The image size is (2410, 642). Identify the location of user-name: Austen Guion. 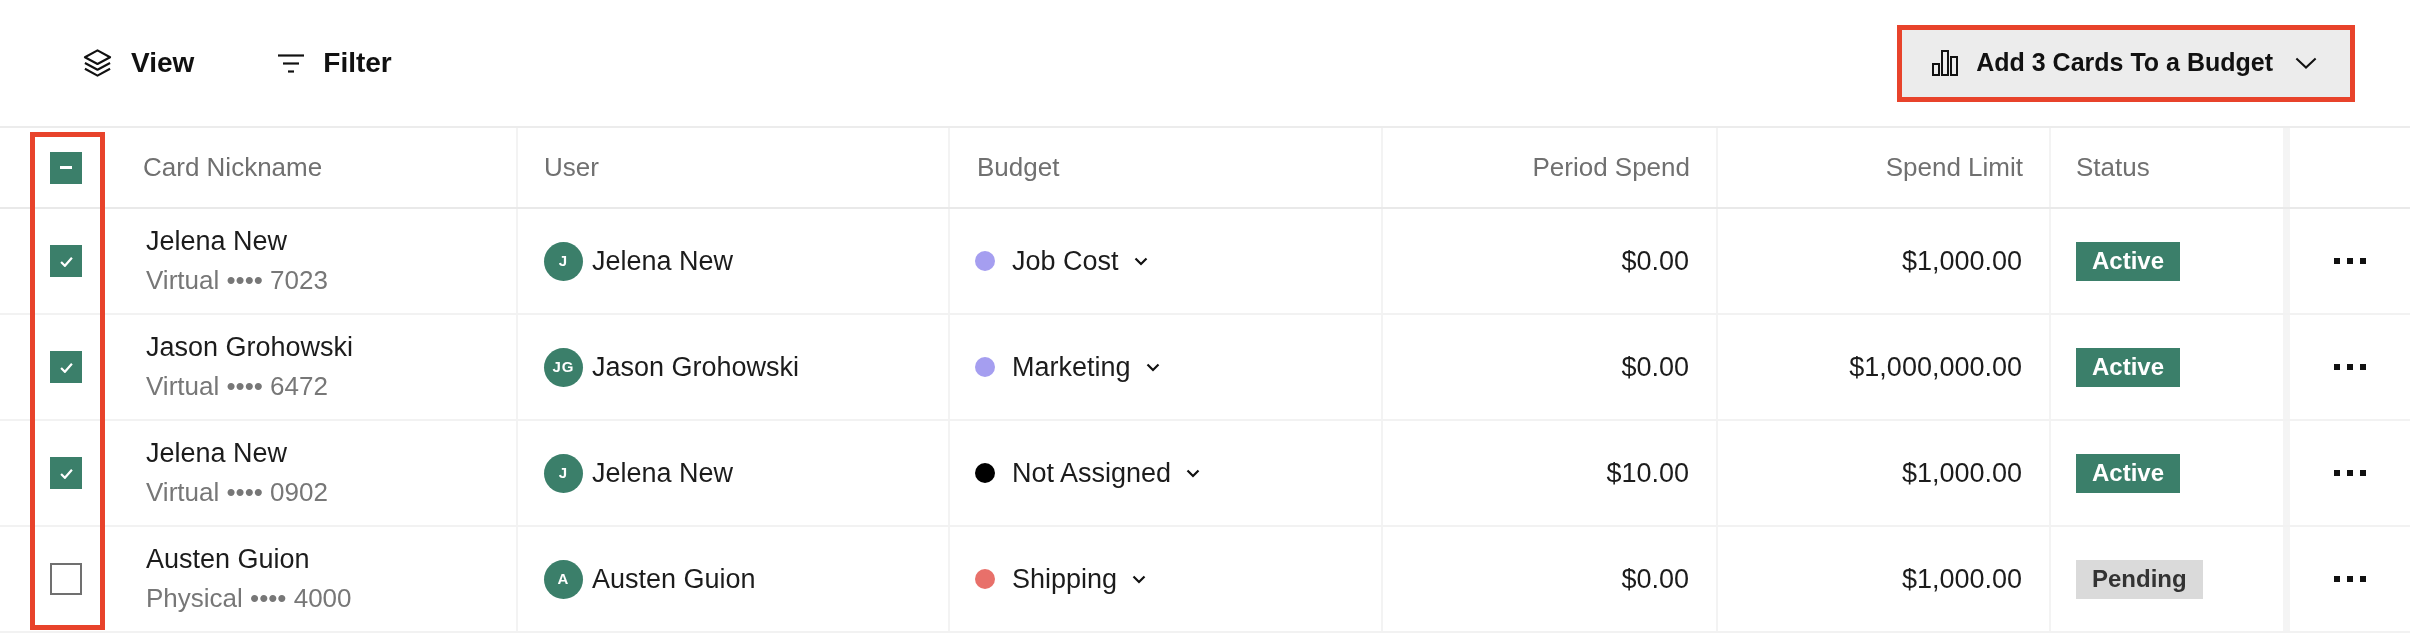
(674, 579).